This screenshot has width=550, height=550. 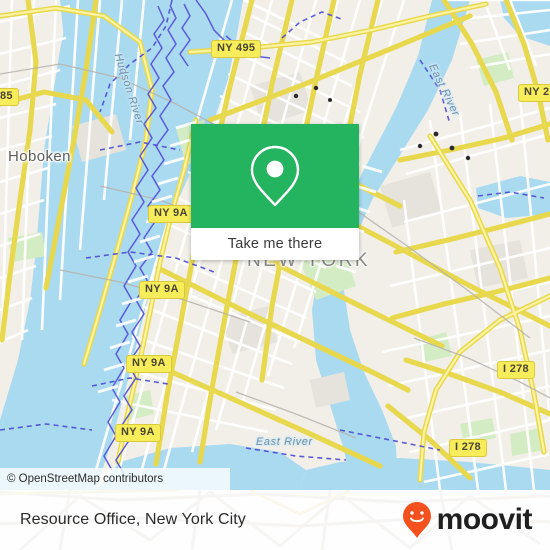 What do you see at coordinates (275, 520) in the screenshot?
I see `footer-bar: Resource Office, New York City moovit` at bounding box center [275, 520].